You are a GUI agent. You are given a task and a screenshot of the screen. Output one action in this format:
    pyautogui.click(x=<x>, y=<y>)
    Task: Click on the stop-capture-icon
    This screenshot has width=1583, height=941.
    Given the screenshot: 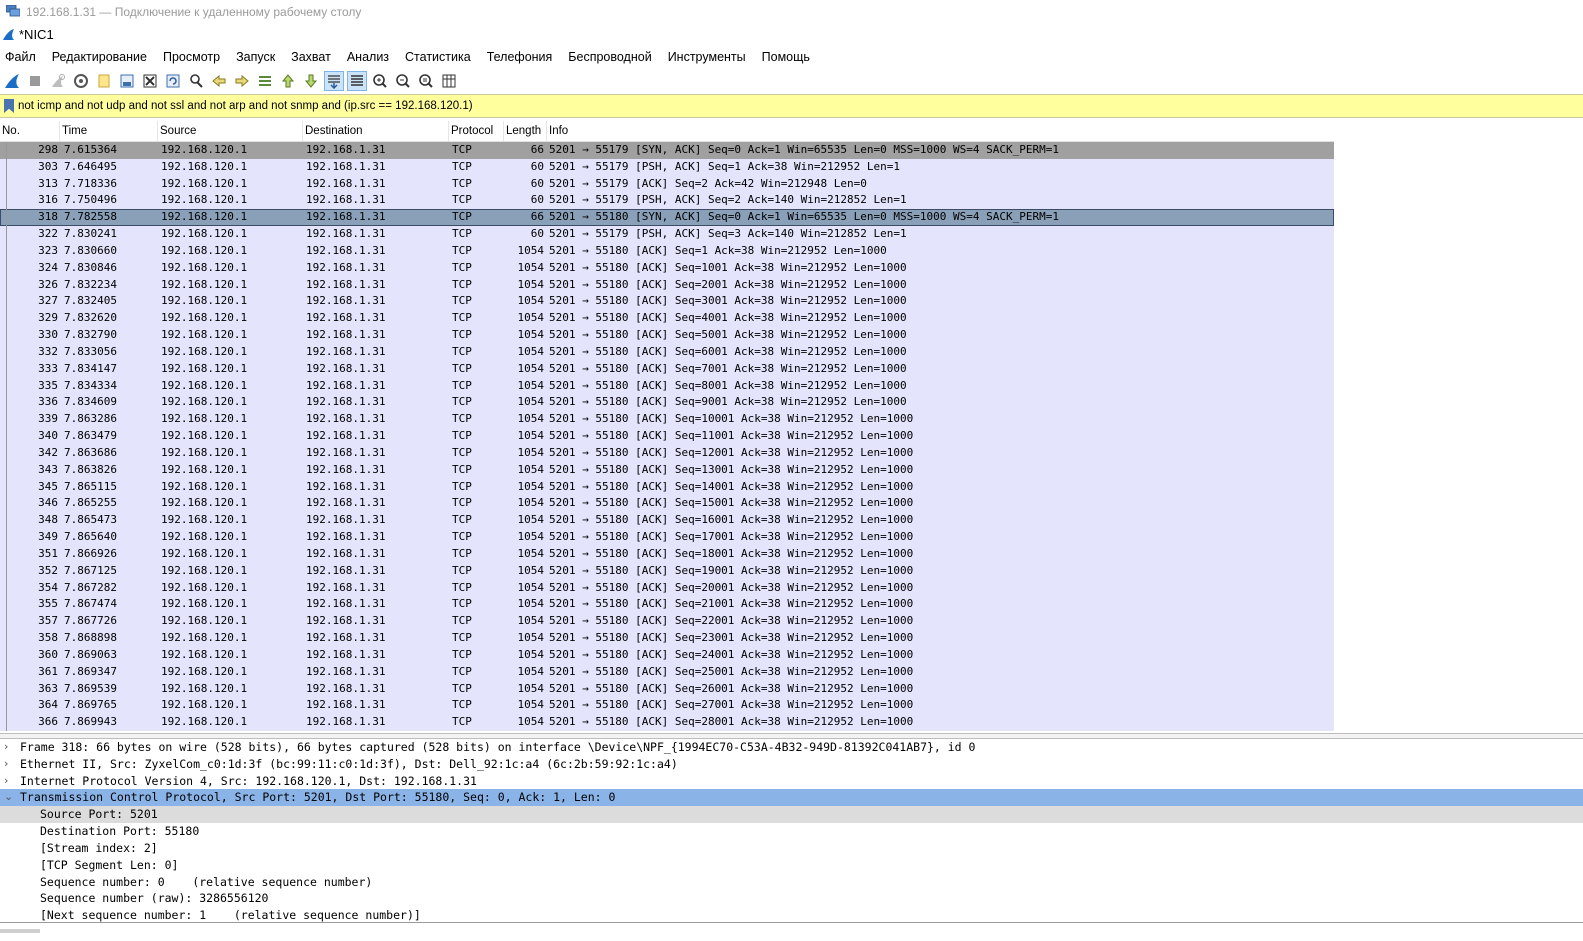 What is the action you would take?
    pyautogui.click(x=35, y=81)
    